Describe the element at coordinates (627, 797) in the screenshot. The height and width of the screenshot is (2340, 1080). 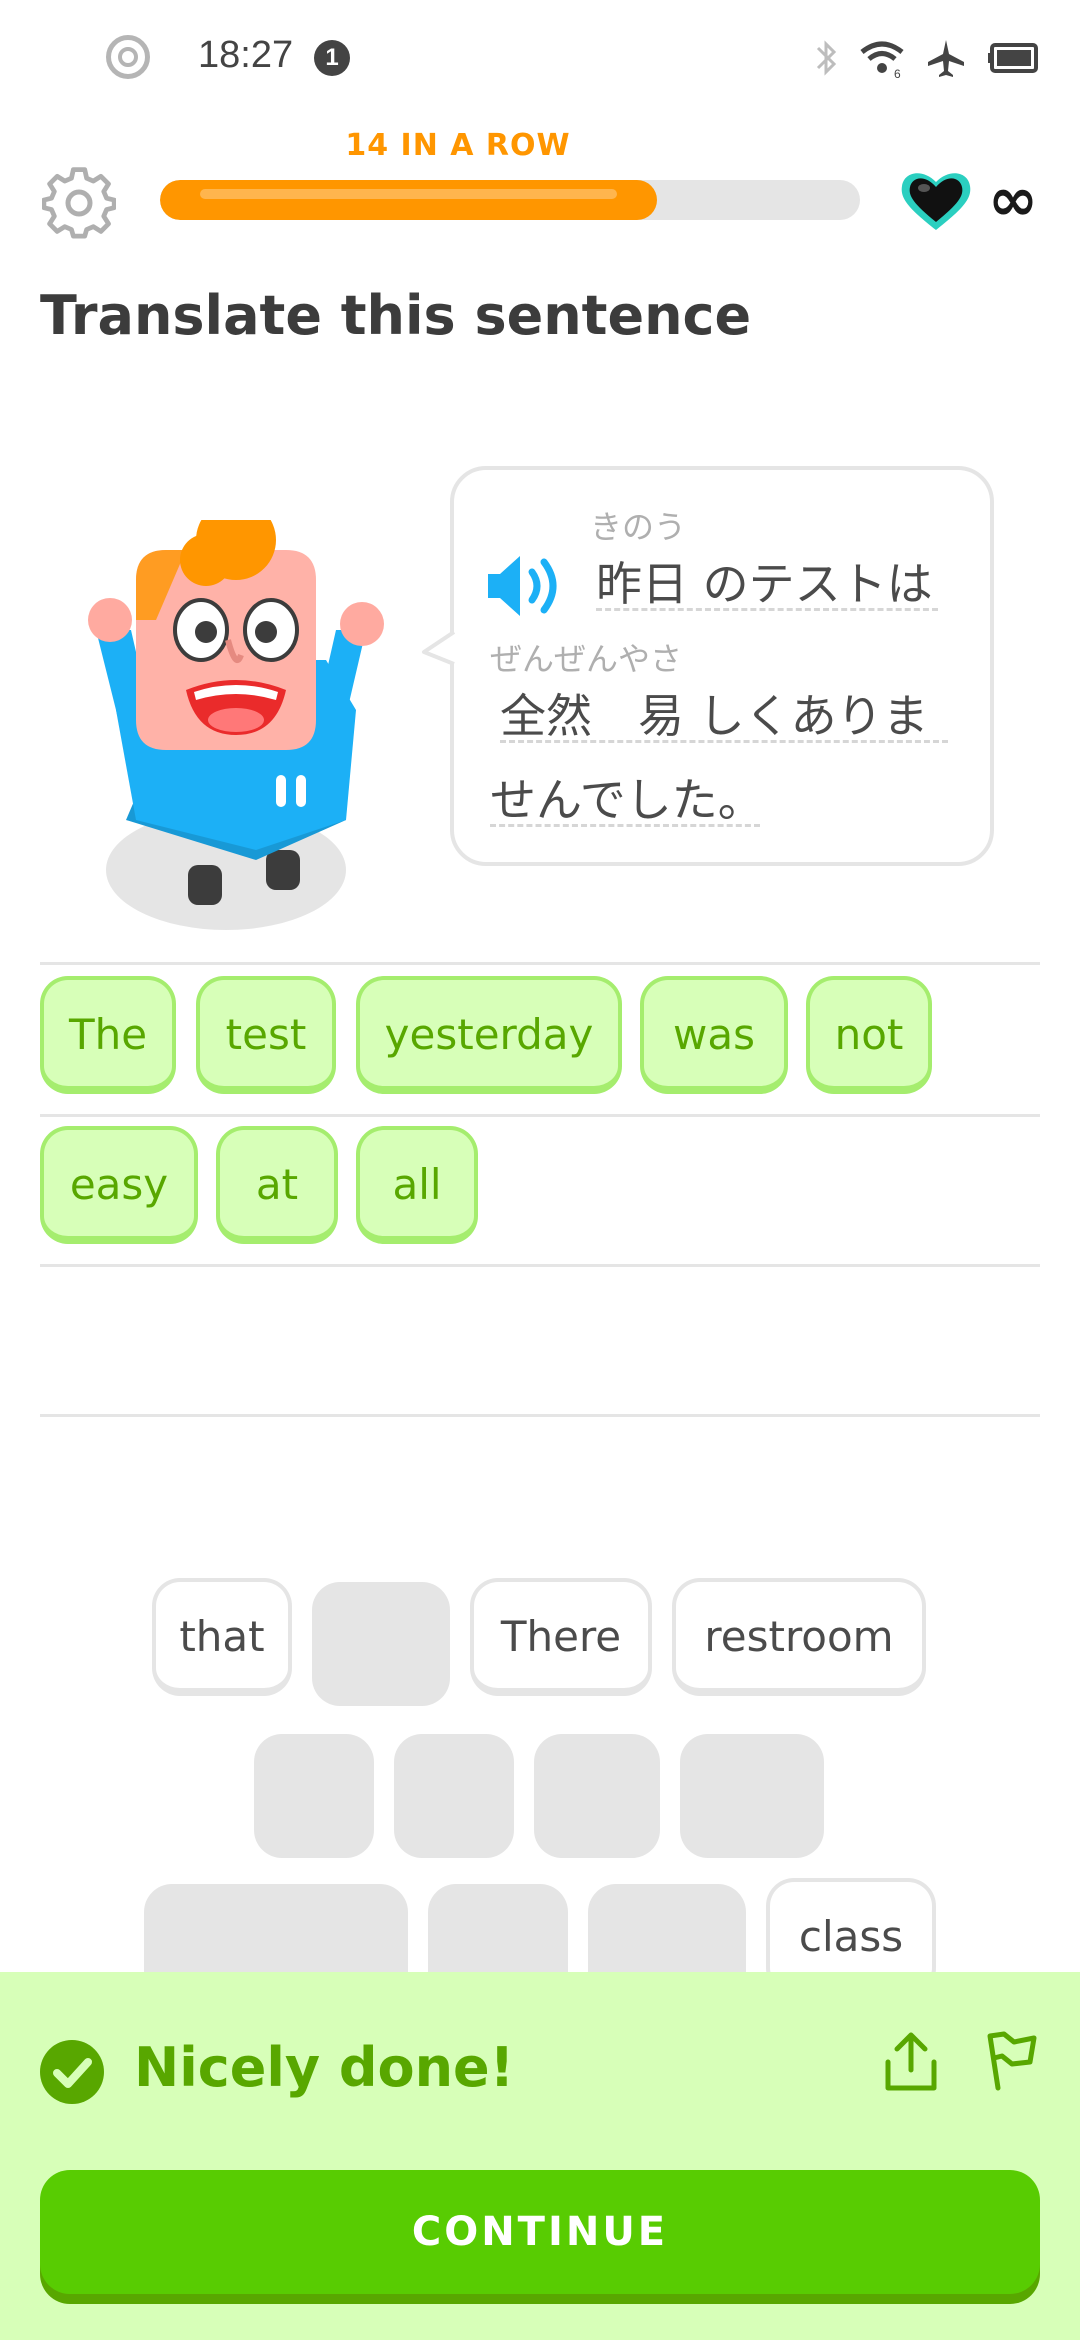
I see `sentence-line-3: せんでした。` at that location.